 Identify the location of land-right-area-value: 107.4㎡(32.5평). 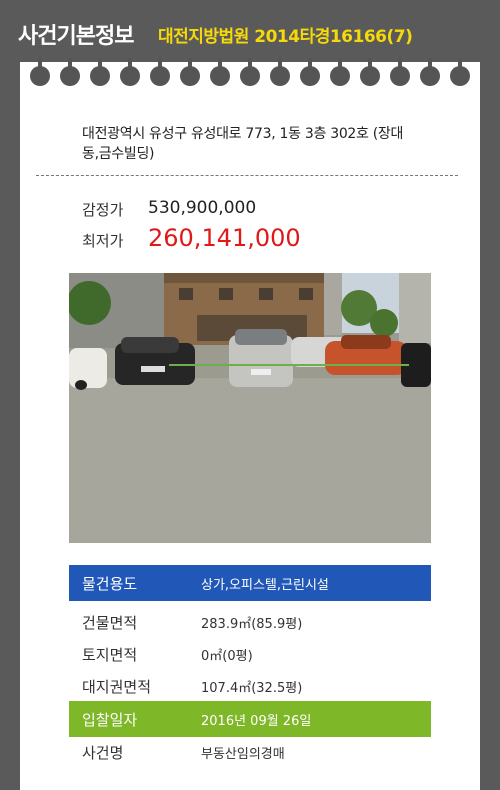
(252, 688).